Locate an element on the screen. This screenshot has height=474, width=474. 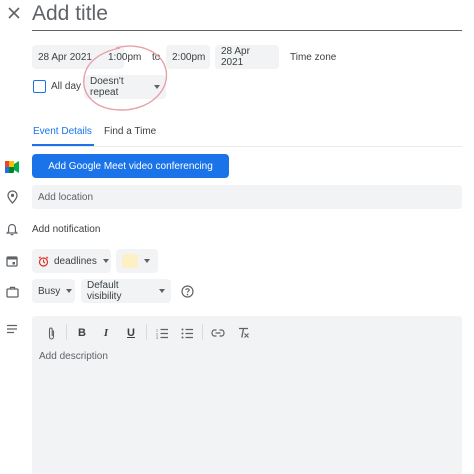
location-placeholder: Add location is located at coordinates (66, 197).